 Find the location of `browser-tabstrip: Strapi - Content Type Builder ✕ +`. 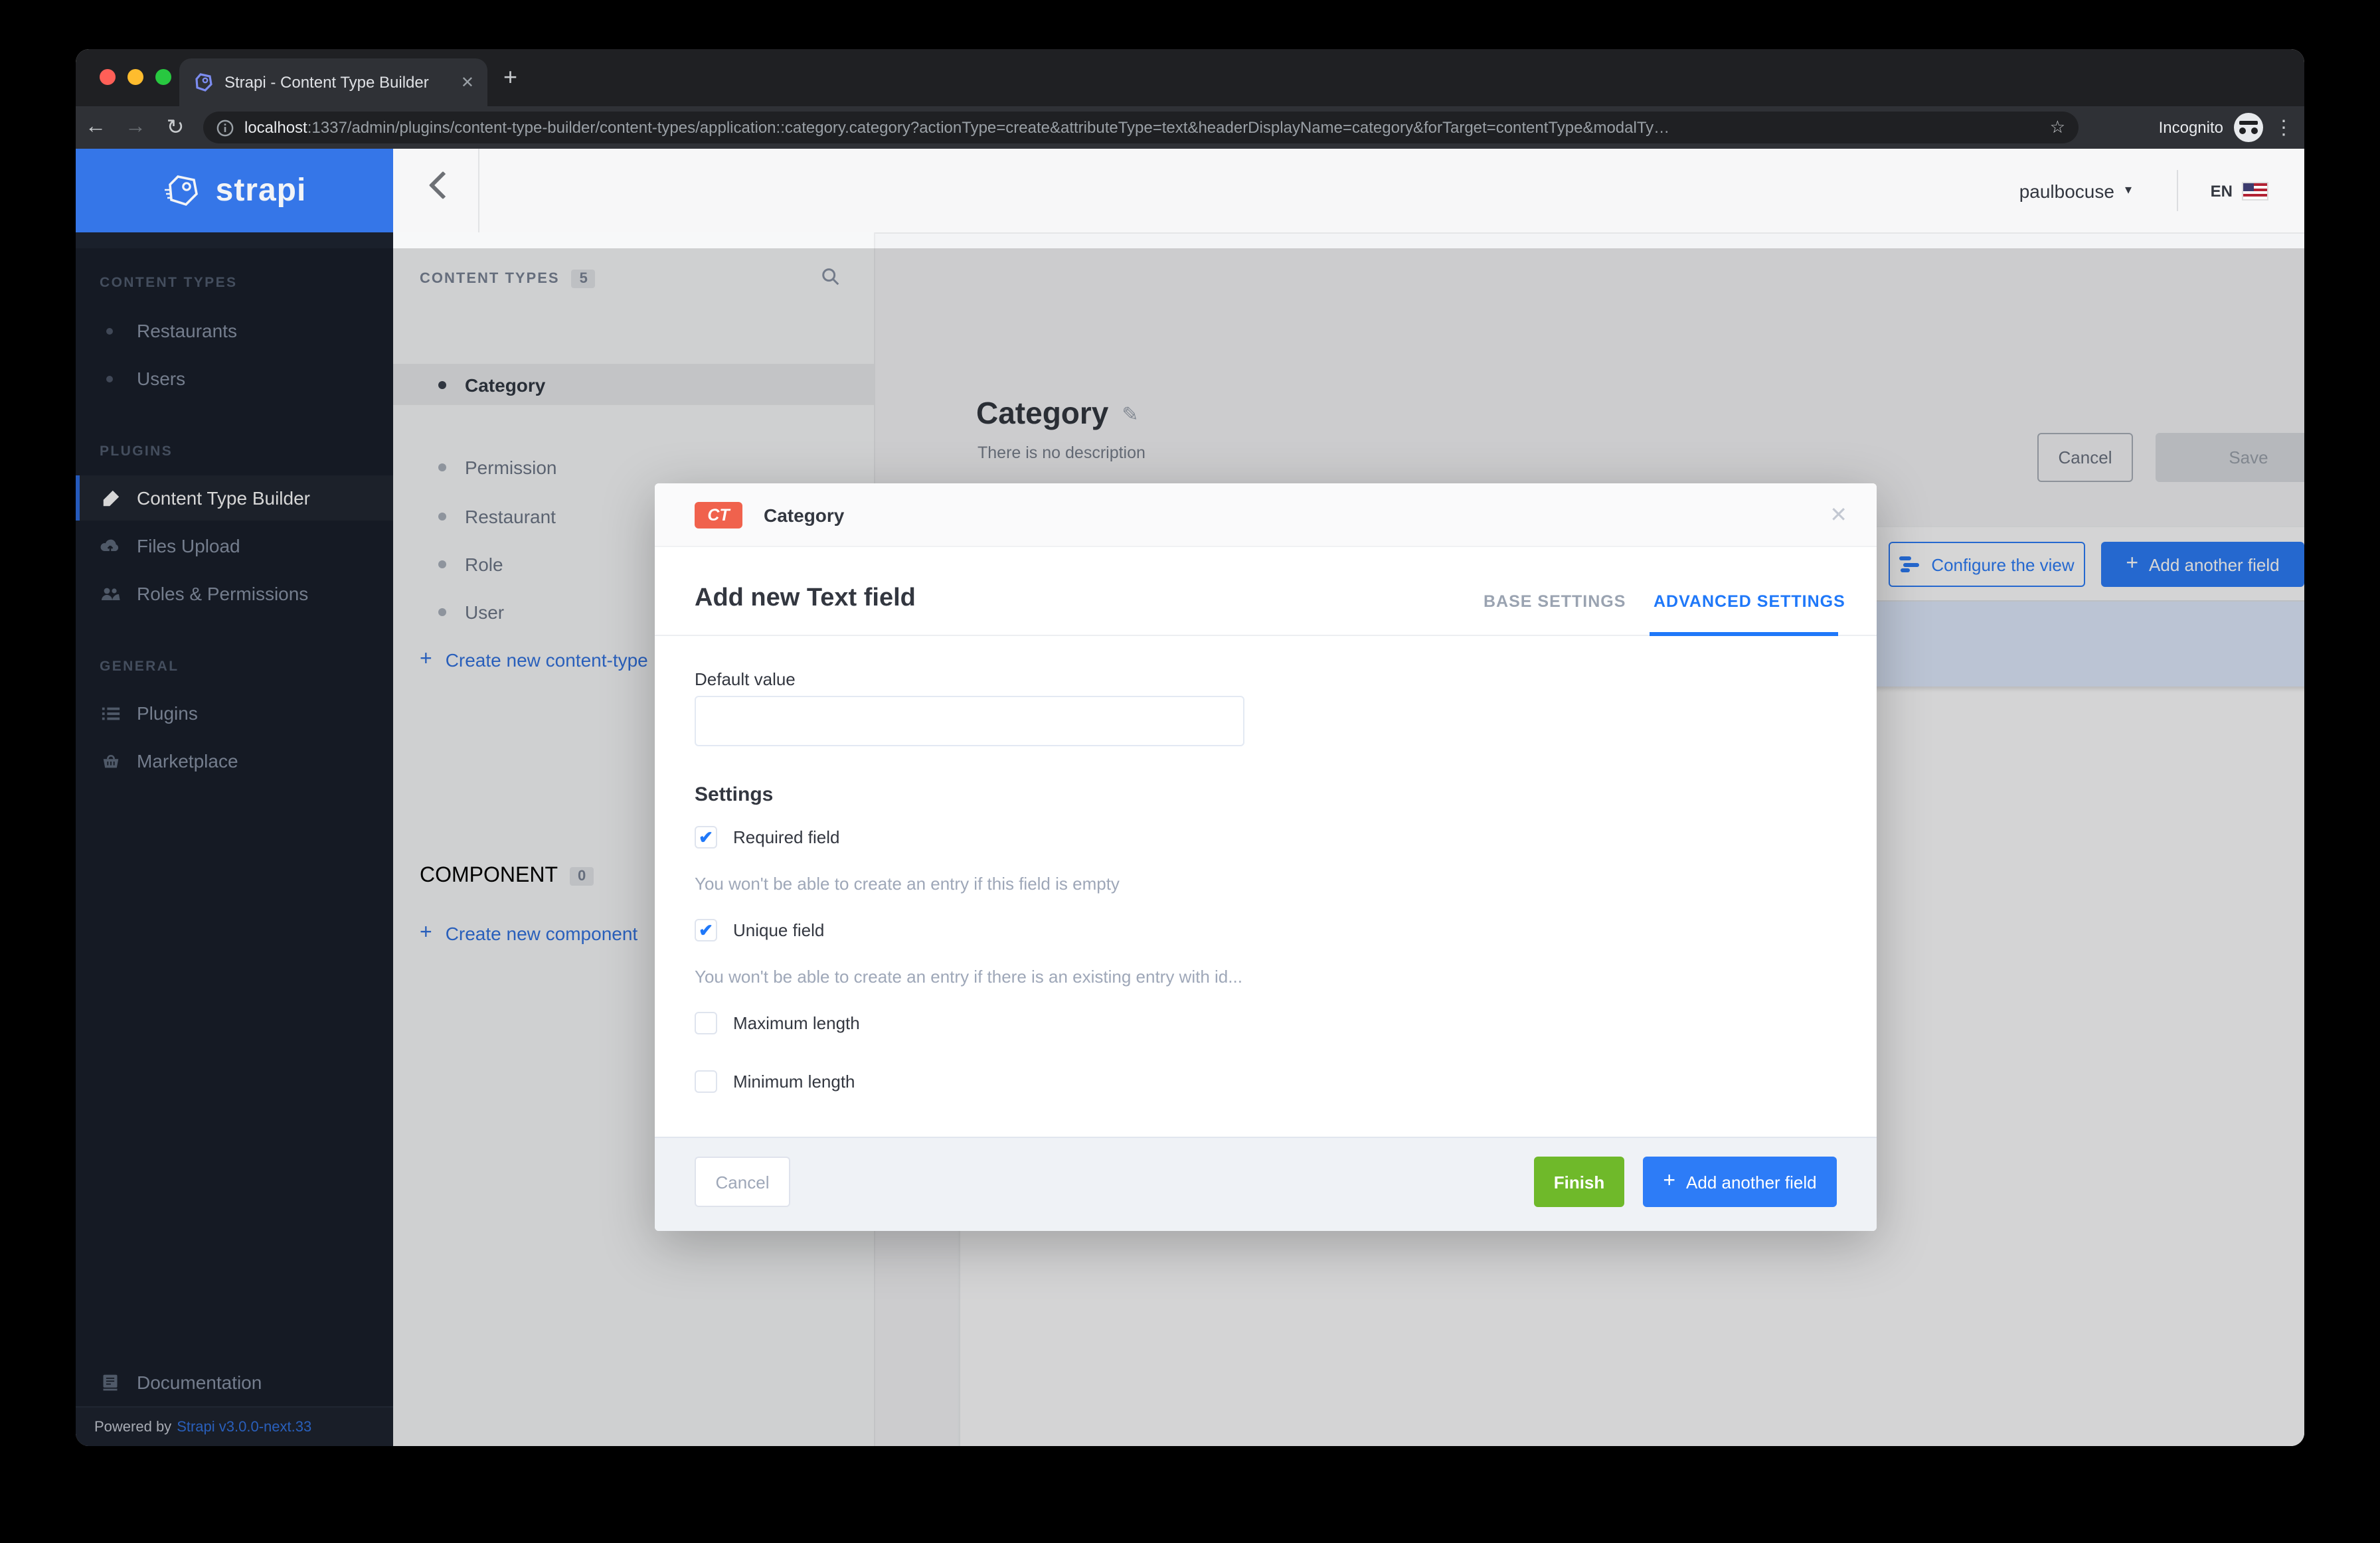

browser-tabstrip: Strapi - Content Type Builder ✕ + is located at coordinates (1190, 77).